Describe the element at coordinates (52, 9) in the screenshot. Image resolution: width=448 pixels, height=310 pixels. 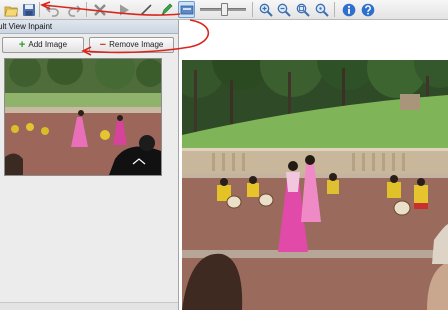
I see `undo-icon` at that location.